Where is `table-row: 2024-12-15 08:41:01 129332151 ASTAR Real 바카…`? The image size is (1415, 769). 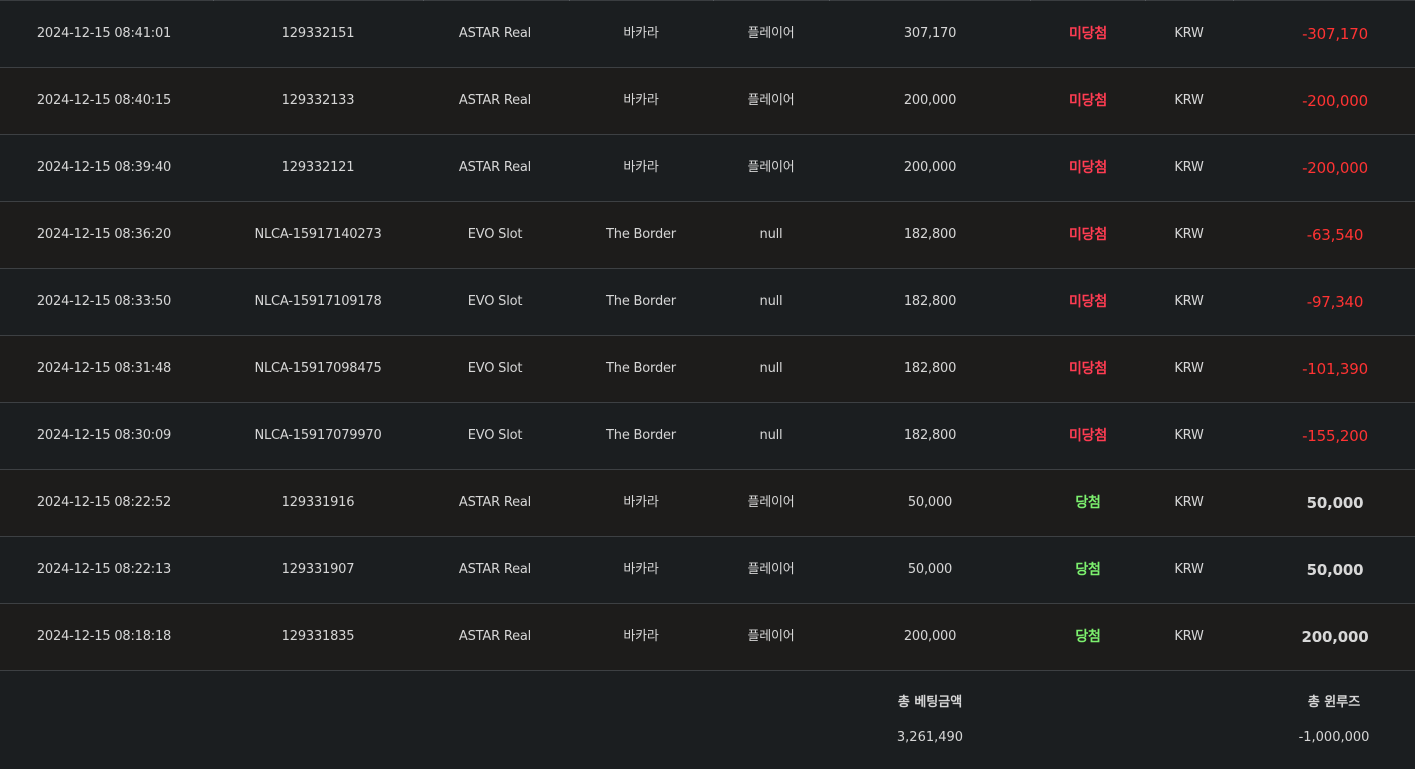 table-row: 2024-12-15 08:41:01 129332151 ASTAR Real 바카… is located at coordinates (707, 34).